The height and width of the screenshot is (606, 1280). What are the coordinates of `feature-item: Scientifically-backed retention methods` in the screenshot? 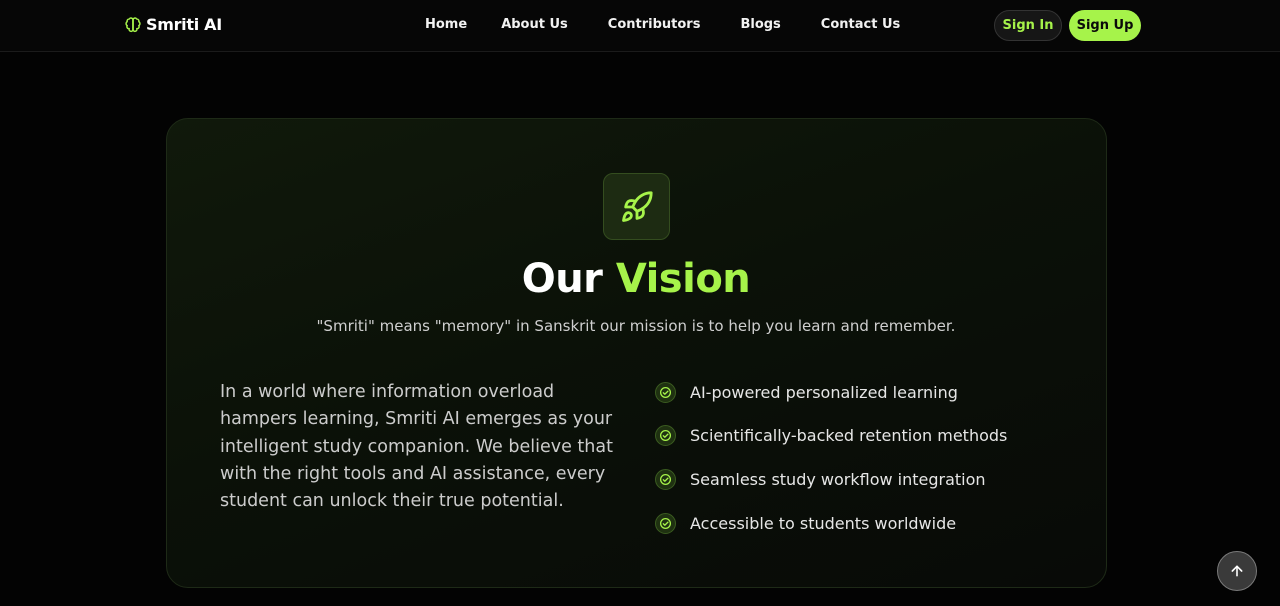 It's located at (831, 436).